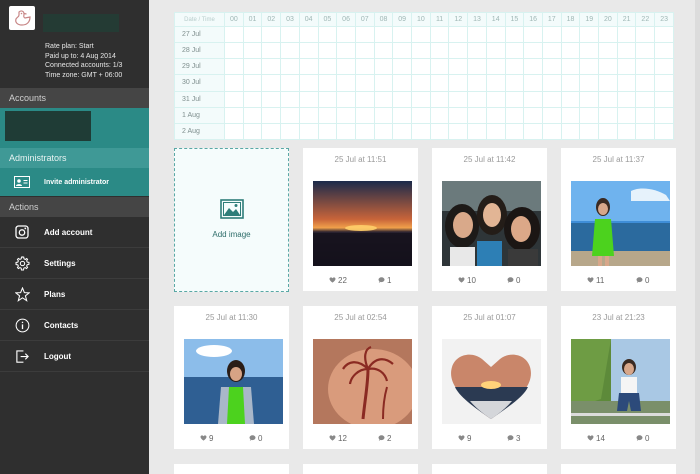  What do you see at coordinates (74, 128) in the screenshot?
I see `account-item` at bounding box center [74, 128].